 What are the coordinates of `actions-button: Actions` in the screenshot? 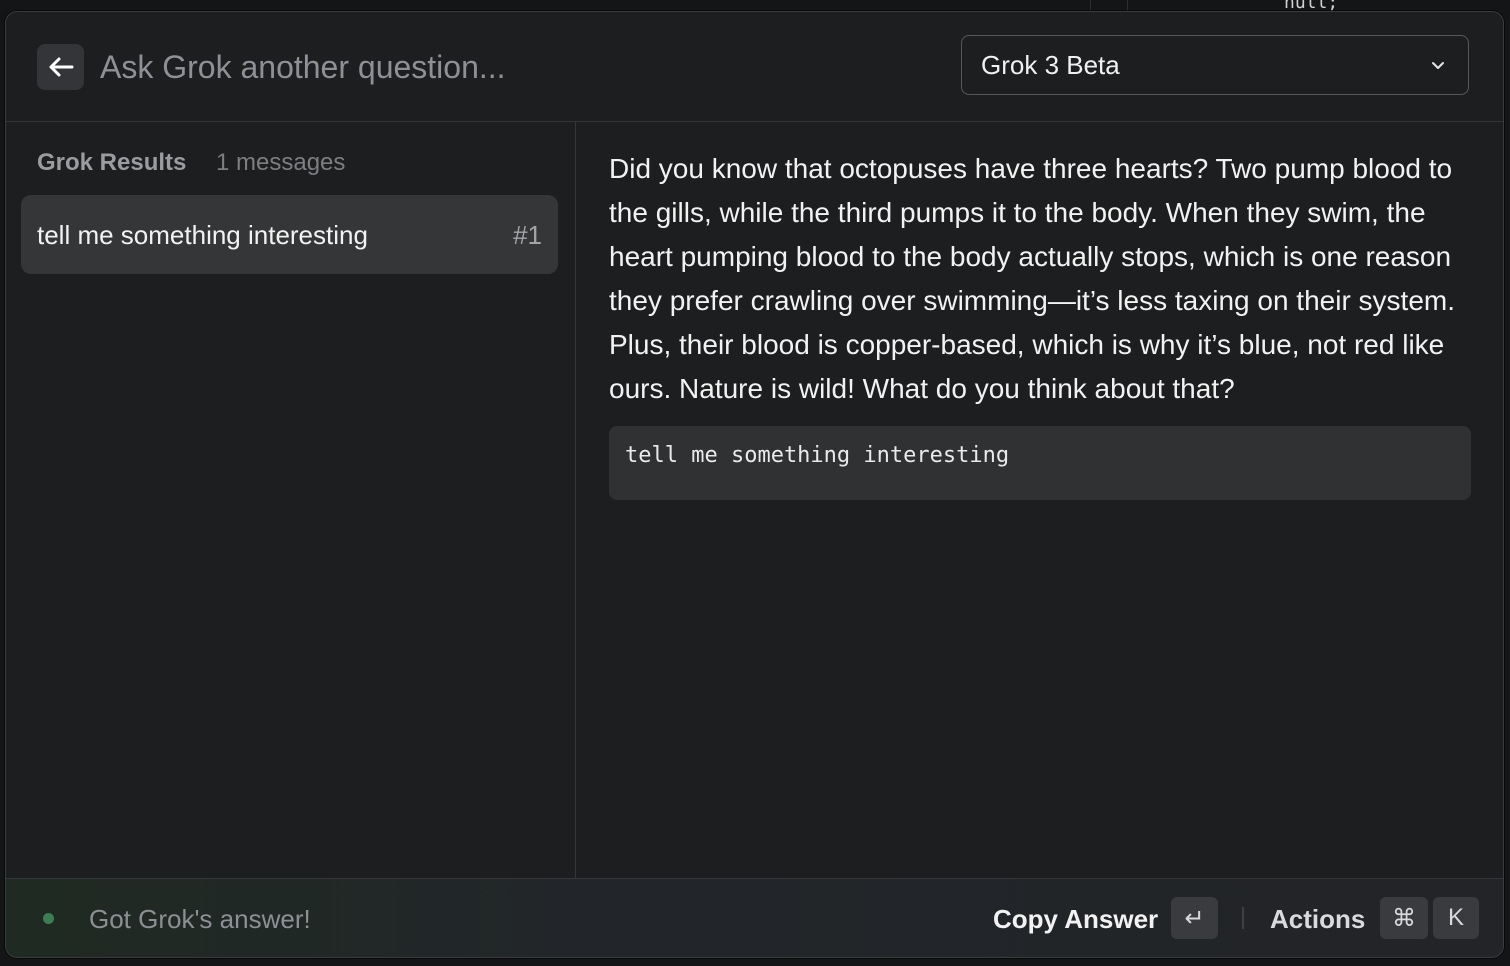 It's located at (1317, 919).